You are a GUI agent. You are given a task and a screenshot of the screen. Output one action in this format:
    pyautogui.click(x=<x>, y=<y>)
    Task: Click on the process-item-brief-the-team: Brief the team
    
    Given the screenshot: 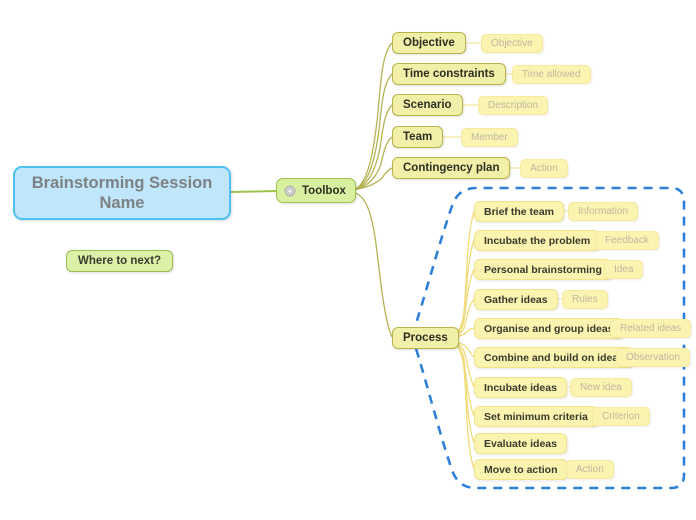 What is the action you would take?
    pyautogui.click(x=519, y=211)
    